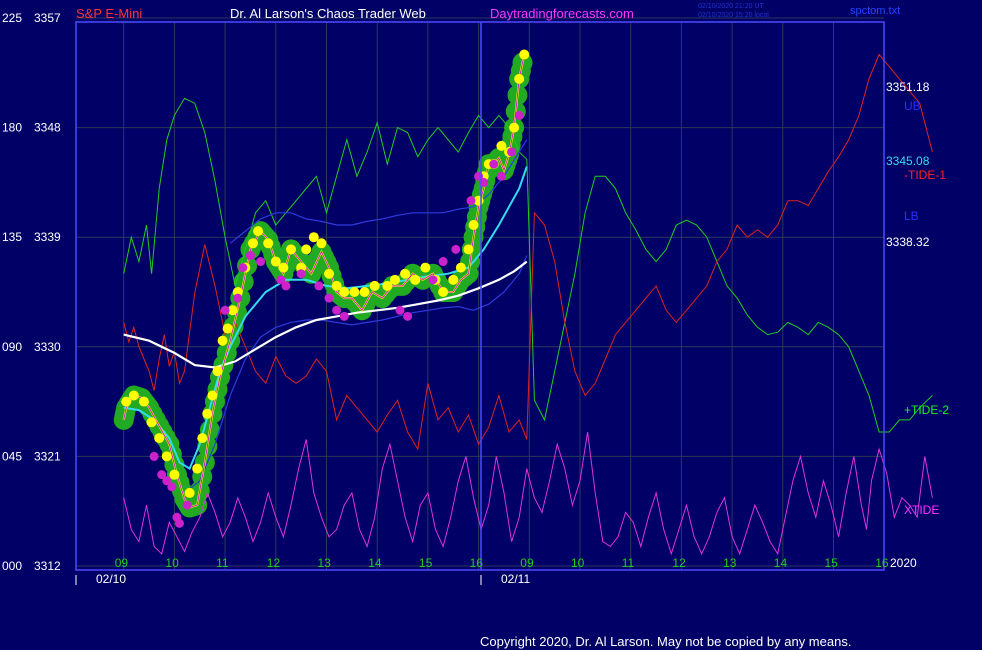 The width and height of the screenshot is (982, 650). Describe the element at coordinates (477, 563) in the screenshot. I see `hour-label-day1: 16` at that location.